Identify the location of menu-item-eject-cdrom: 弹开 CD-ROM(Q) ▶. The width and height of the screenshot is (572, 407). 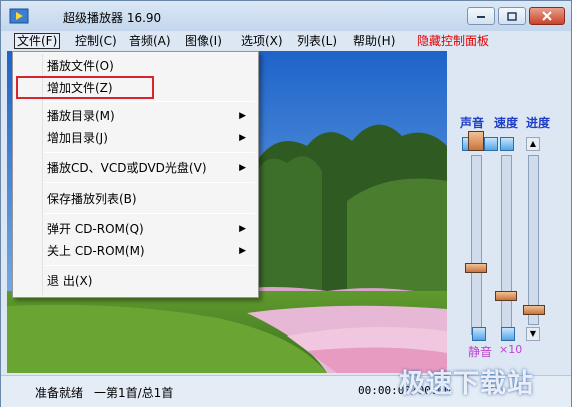
(135, 229).